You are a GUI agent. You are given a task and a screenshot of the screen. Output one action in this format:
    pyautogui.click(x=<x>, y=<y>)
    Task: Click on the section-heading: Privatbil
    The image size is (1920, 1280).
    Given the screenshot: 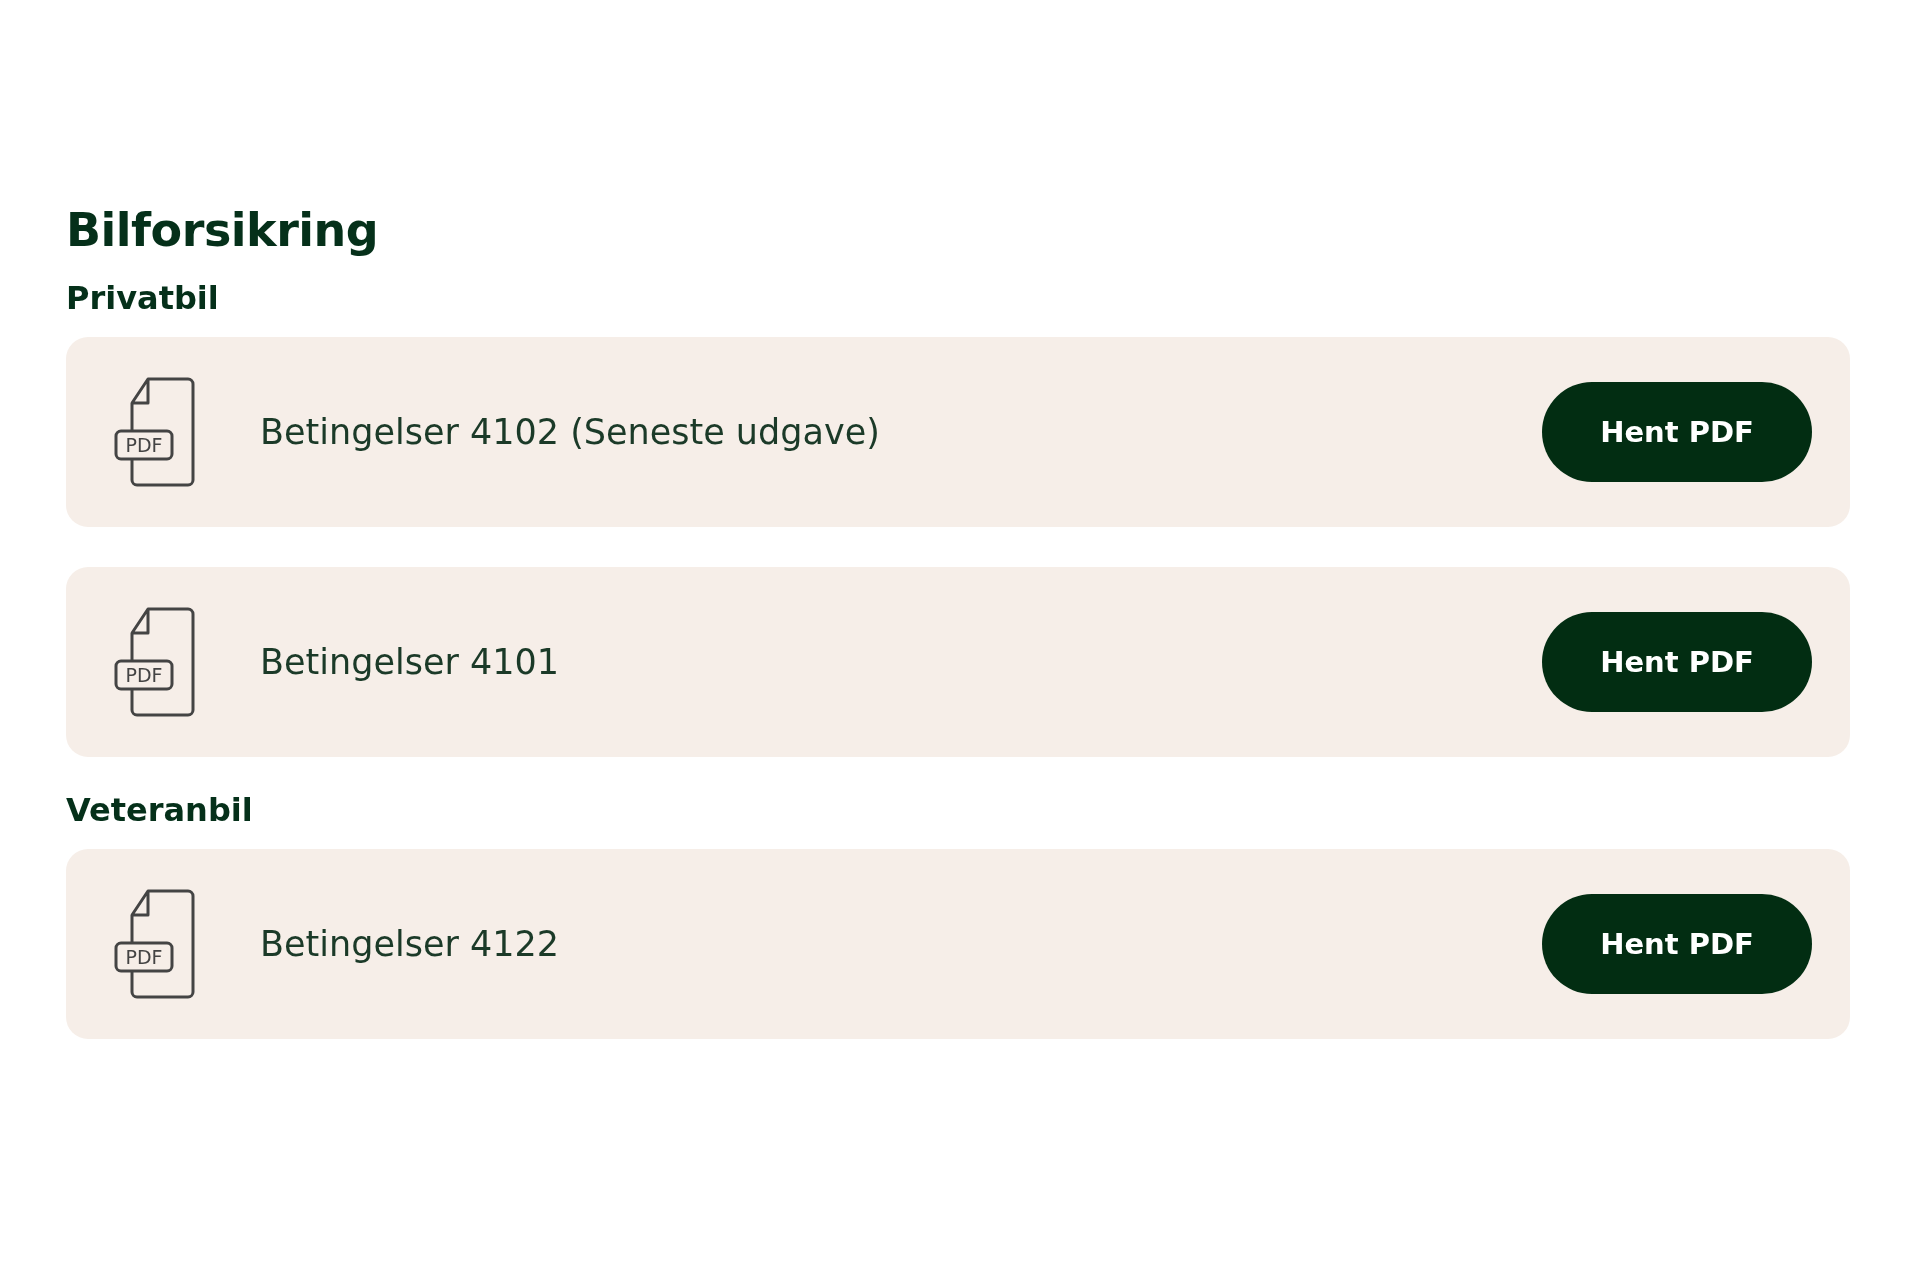 What is the action you would take?
    pyautogui.click(x=143, y=298)
    